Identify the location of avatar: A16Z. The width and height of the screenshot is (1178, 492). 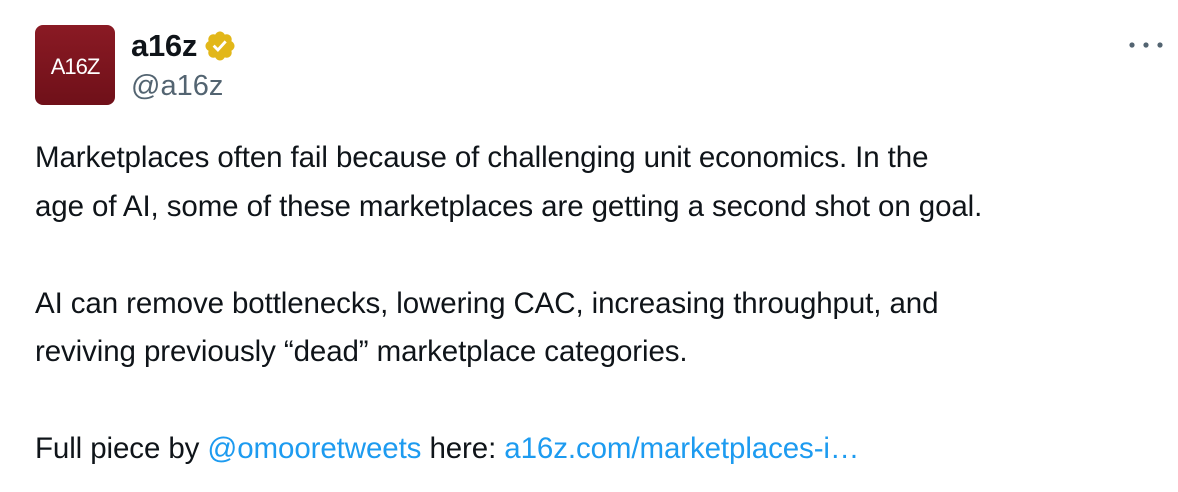
(75, 65).